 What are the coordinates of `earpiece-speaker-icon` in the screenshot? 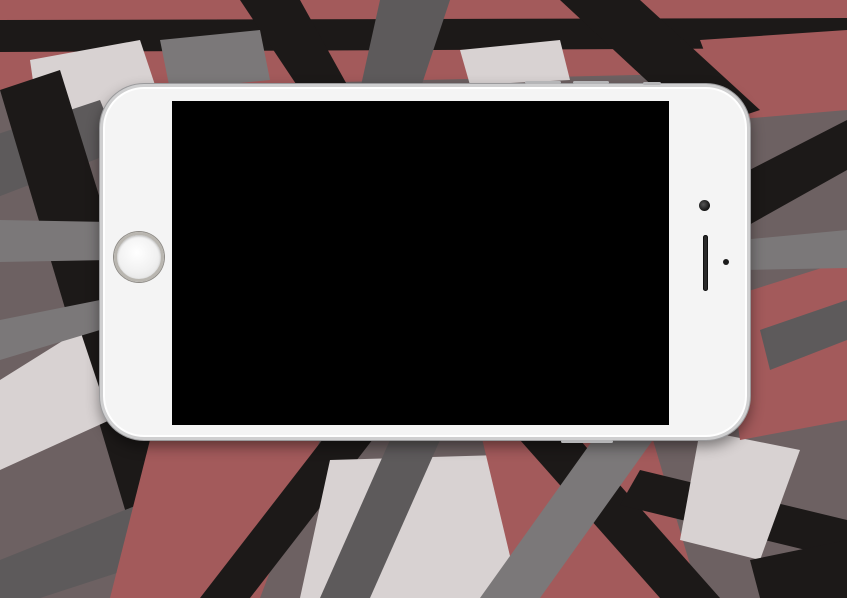 It's located at (705, 263).